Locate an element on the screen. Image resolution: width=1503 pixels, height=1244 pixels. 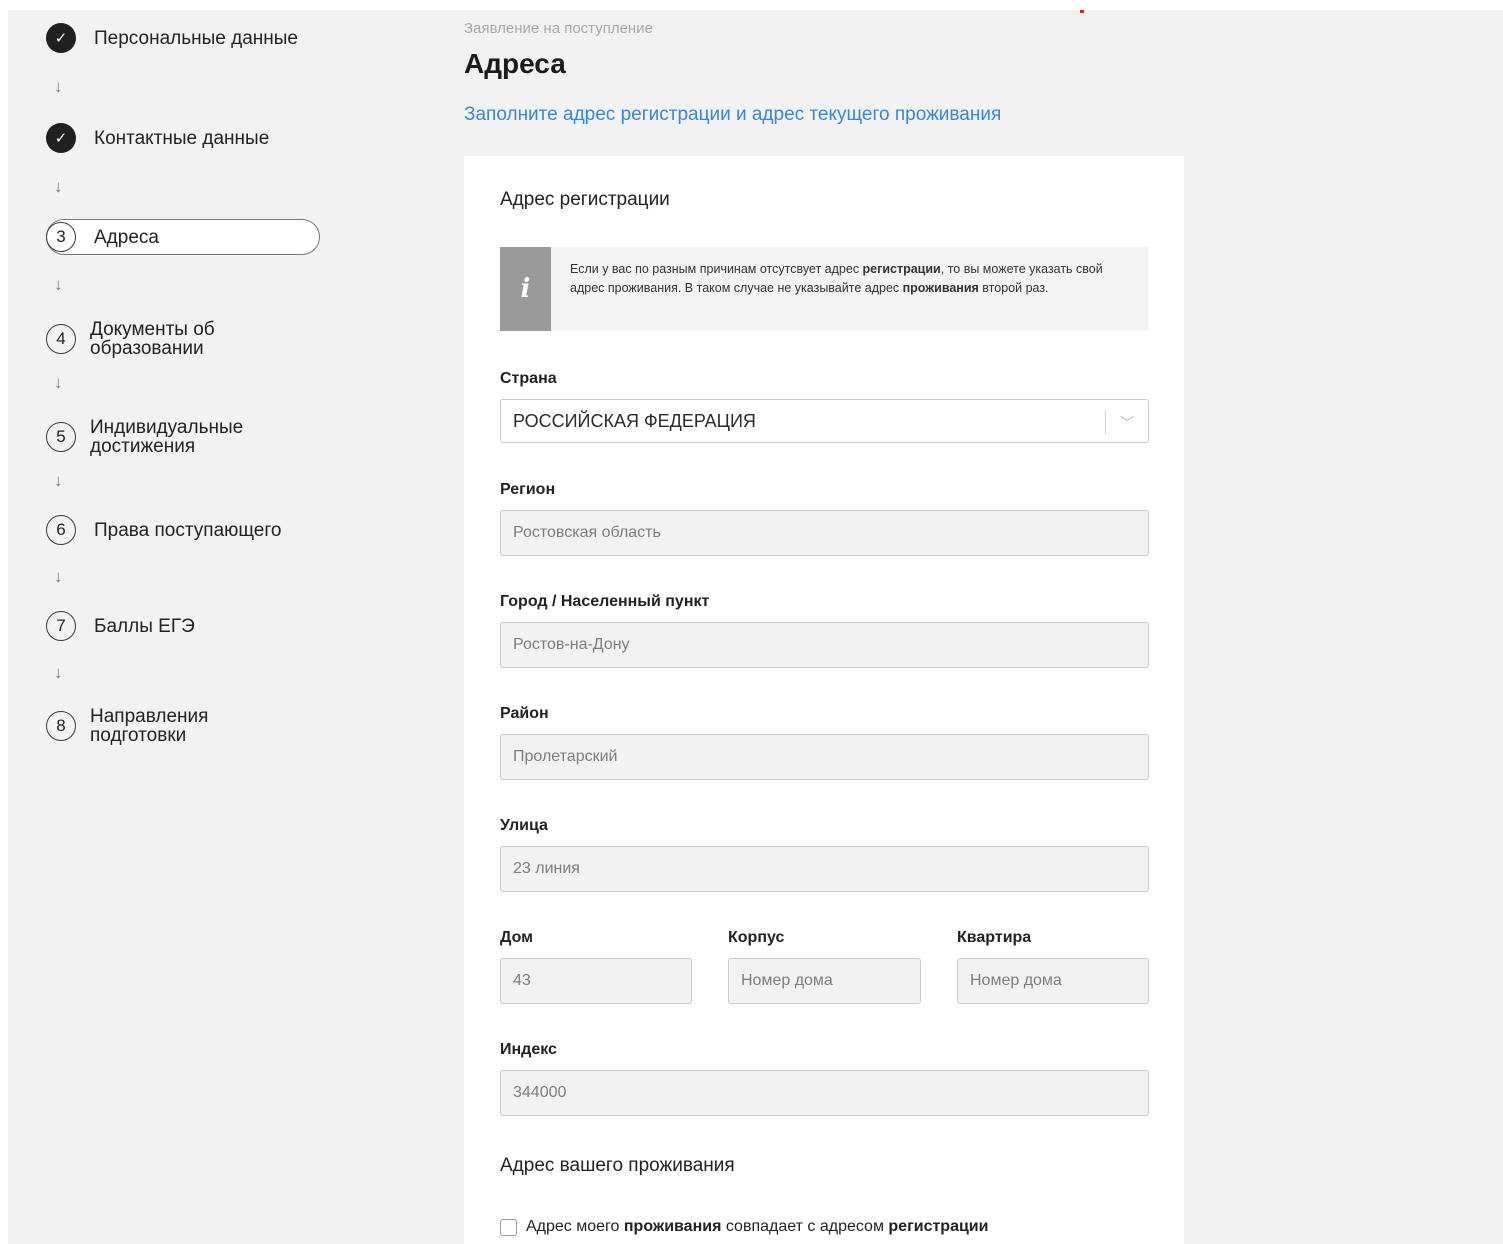
info-text-bold: проживания is located at coordinates (940, 288).